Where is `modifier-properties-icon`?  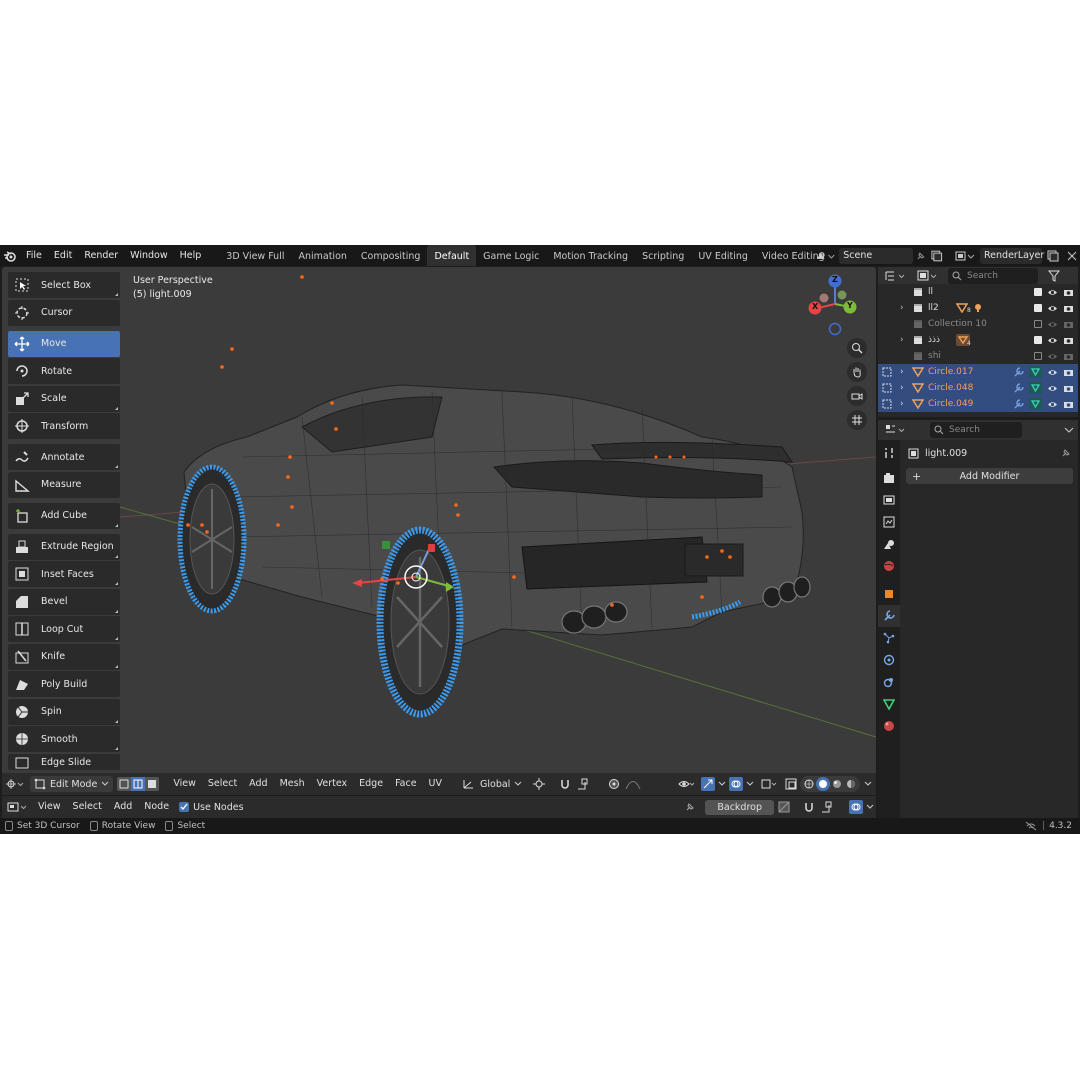
modifier-properties-icon is located at coordinates (889, 616).